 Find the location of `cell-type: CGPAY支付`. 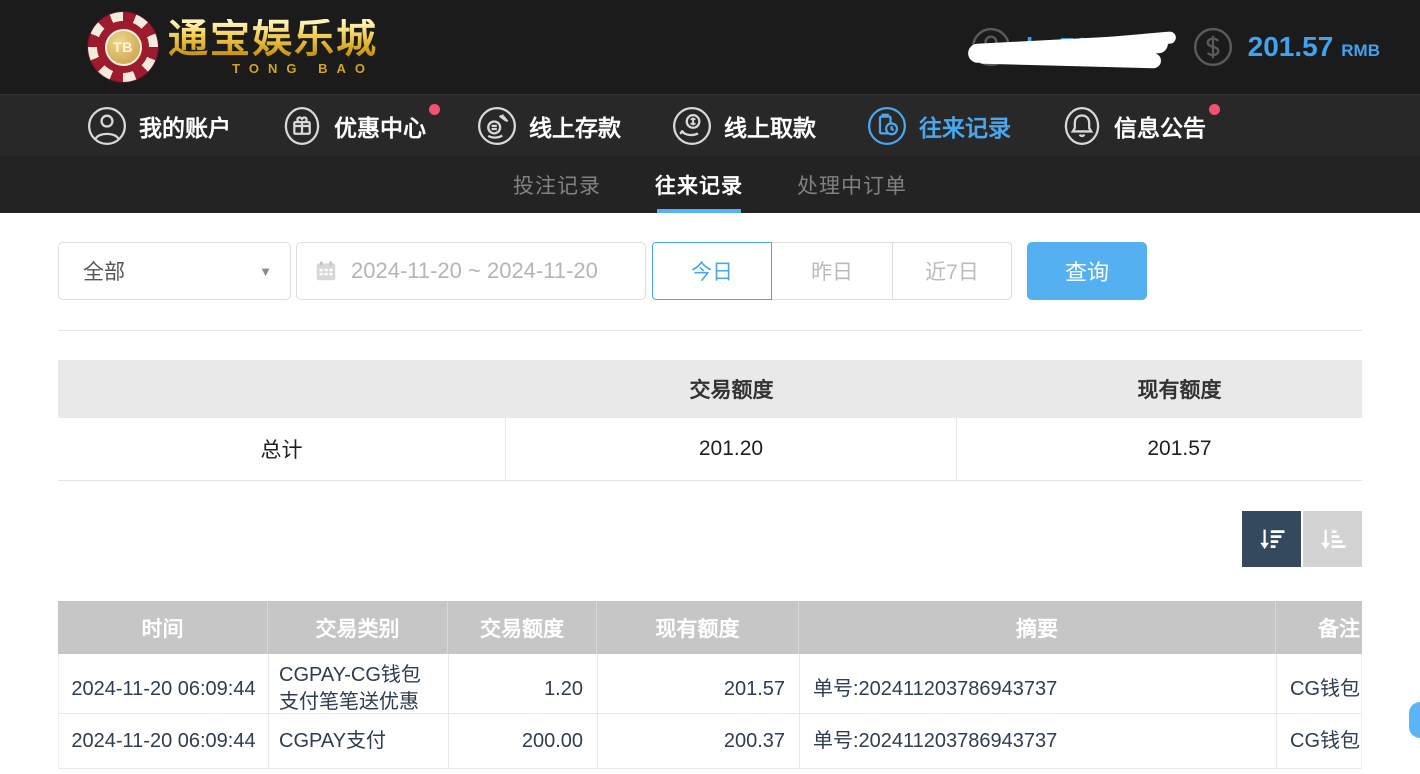

cell-type: CGPAY支付 is located at coordinates (359, 741).